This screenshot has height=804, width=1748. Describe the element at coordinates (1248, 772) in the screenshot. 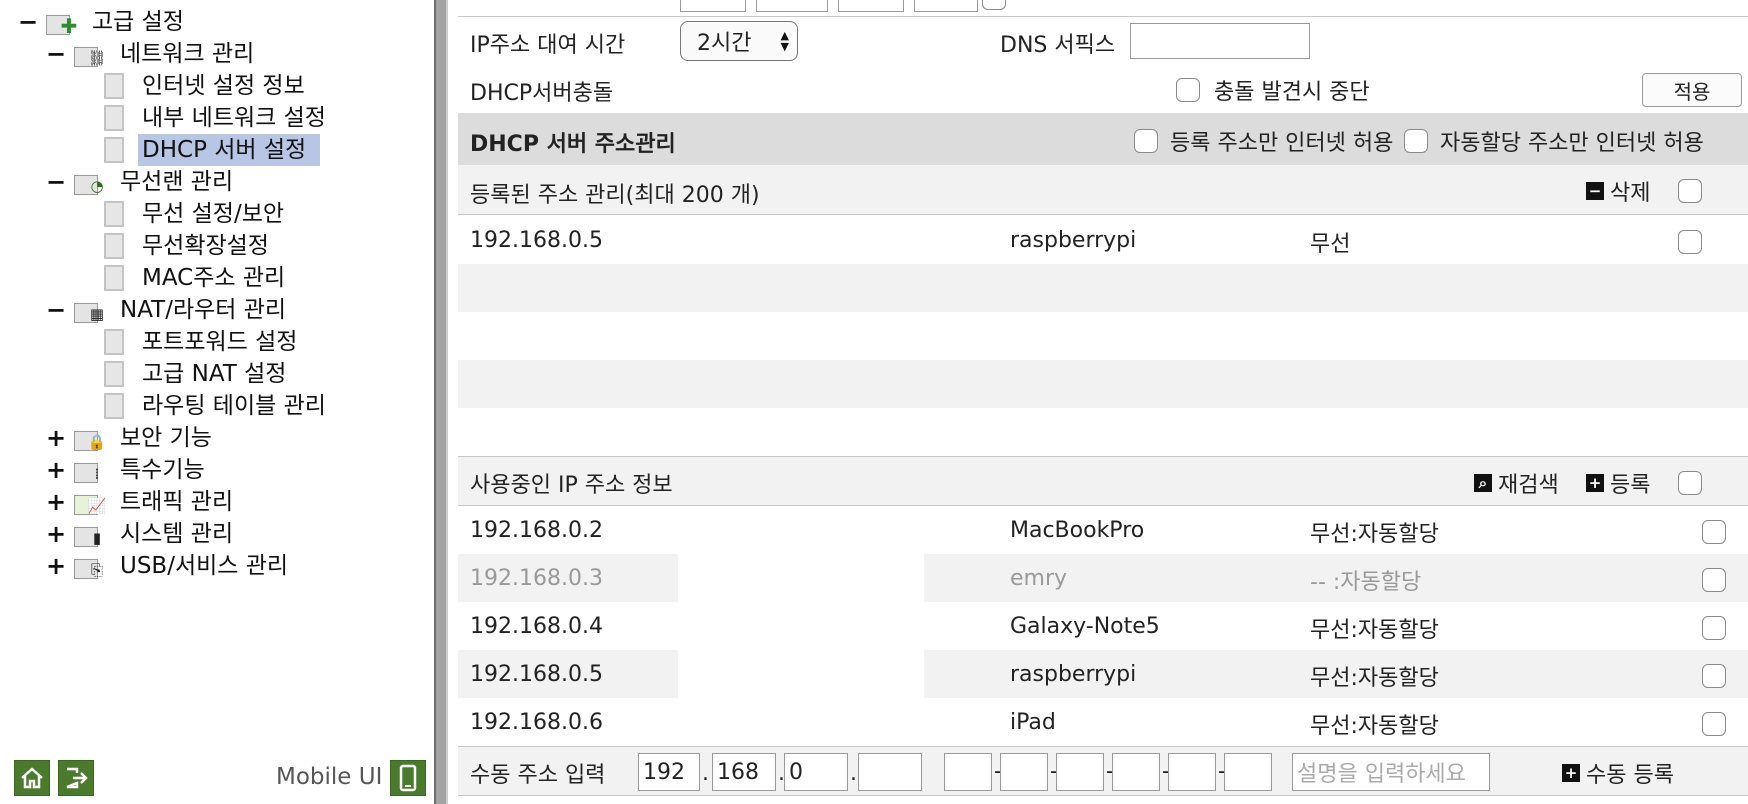

I see `mac-octet-6-input` at that location.